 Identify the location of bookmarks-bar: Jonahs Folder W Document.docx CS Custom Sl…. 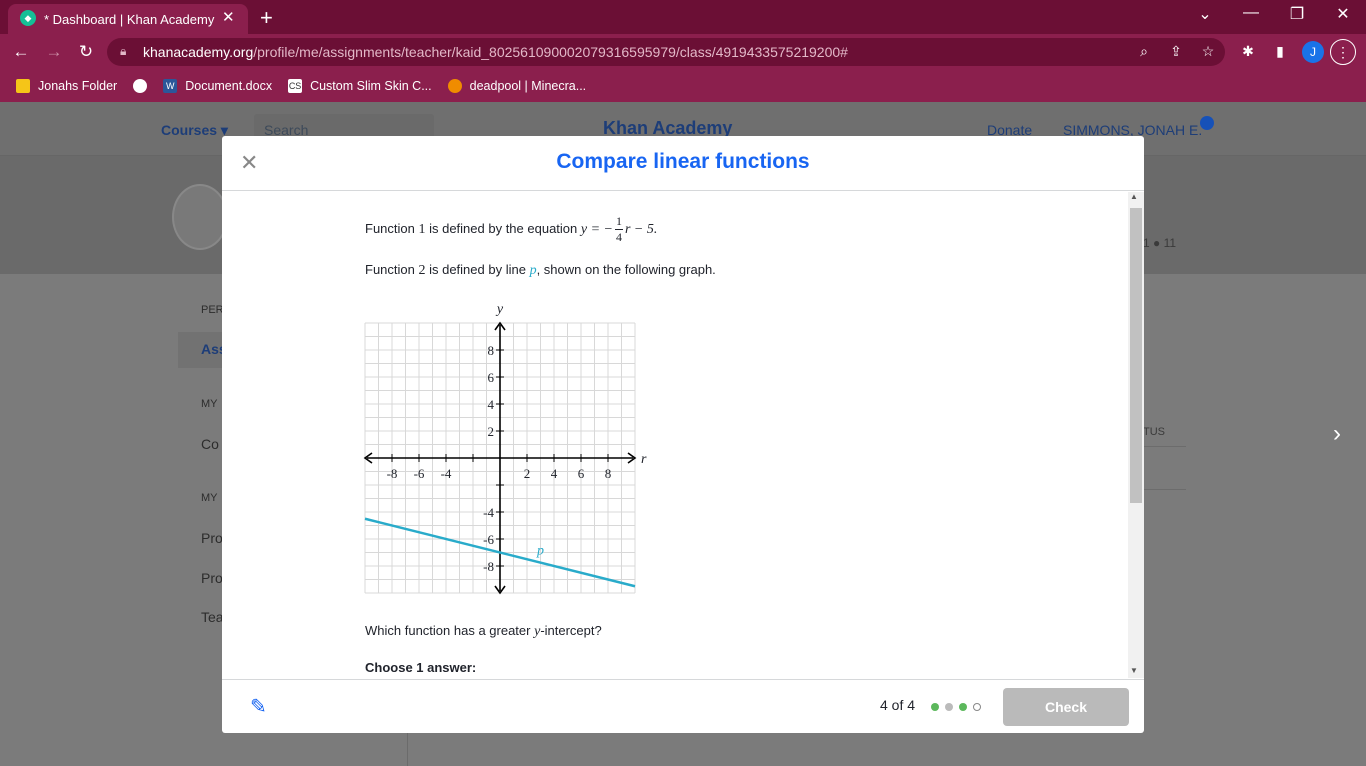
(683, 86).